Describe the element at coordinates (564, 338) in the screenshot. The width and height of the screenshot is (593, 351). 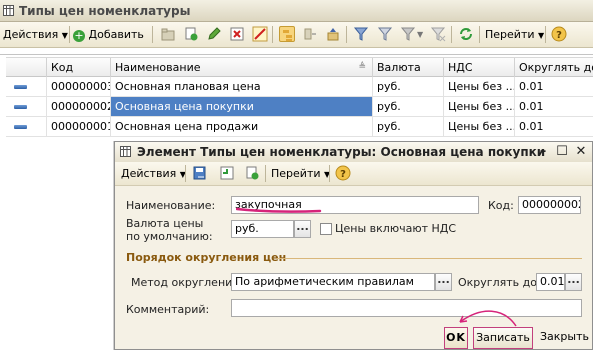
I see `close-button: Закрыть` at that location.